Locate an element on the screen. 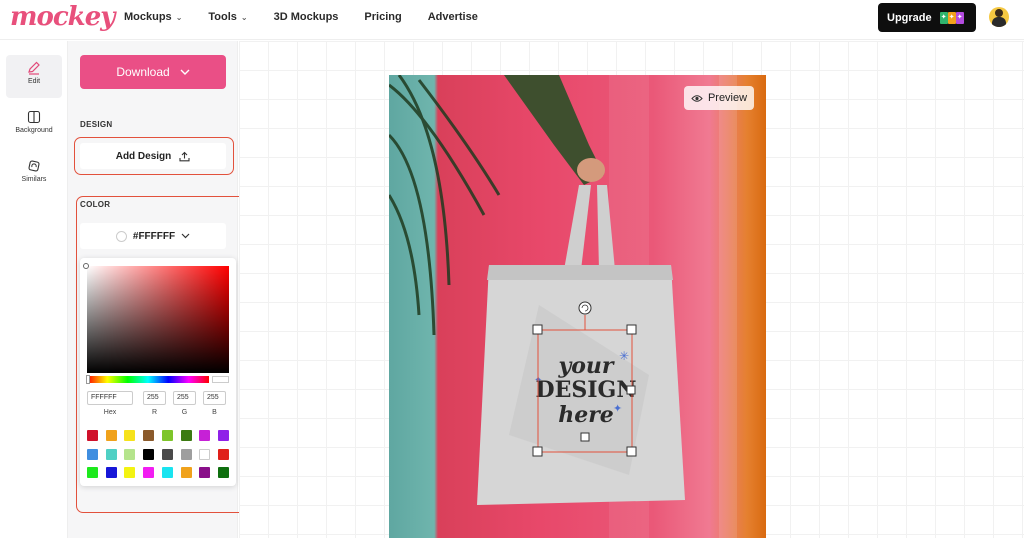 The width and height of the screenshot is (1024, 538). upgrade-badges: ✦ ✦ ✦ is located at coordinates (951, 17).